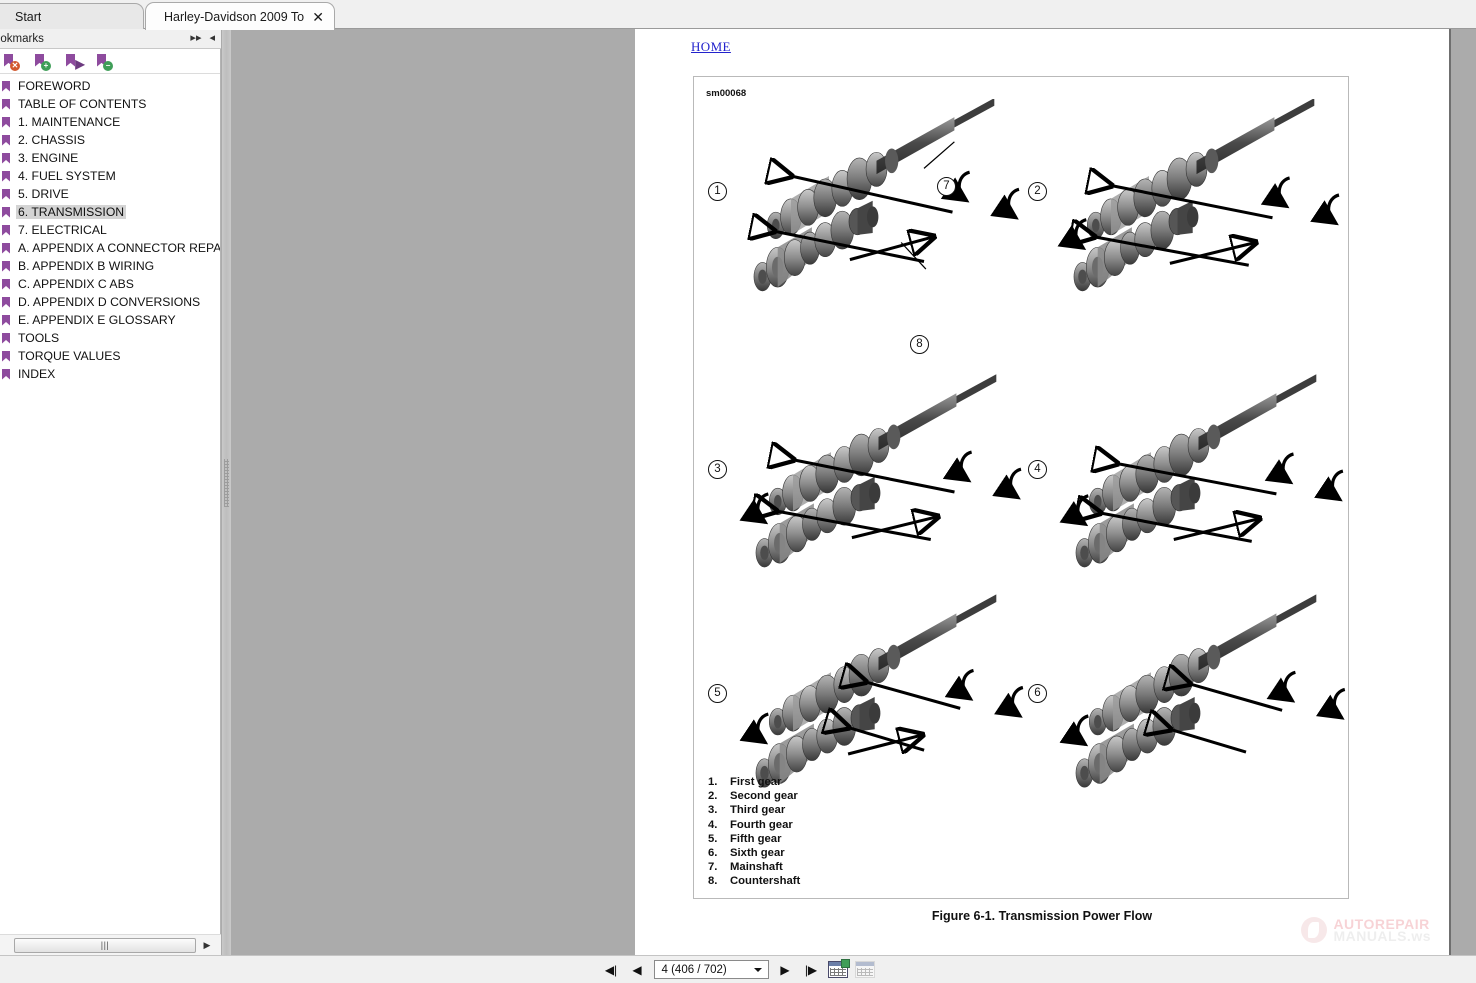  Describe the element at coordinates (69, 122) in the screenshot. I see `bookmark-label: 1. MAINTENANCE` at that location.